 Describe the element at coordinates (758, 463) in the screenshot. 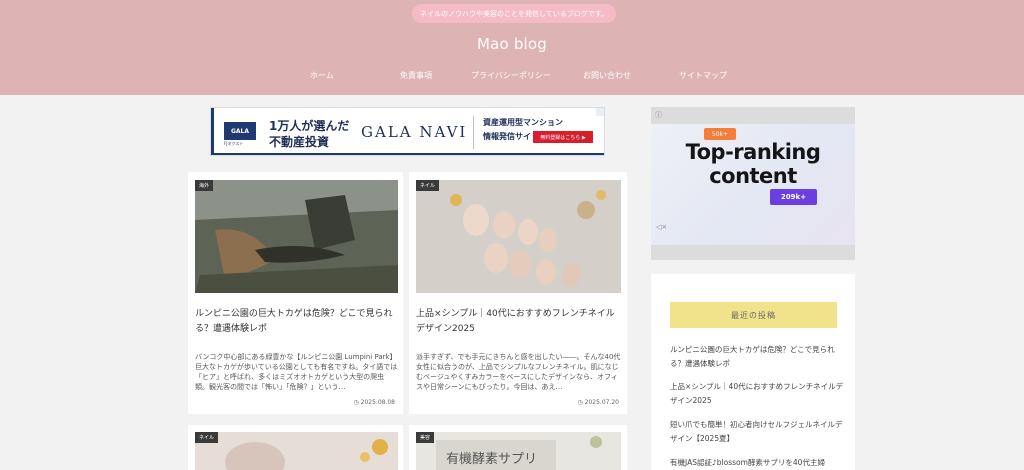

I see `recent-post-link: 有機JAS認証♪blossom酵素サプリを40代主婦` at that location.